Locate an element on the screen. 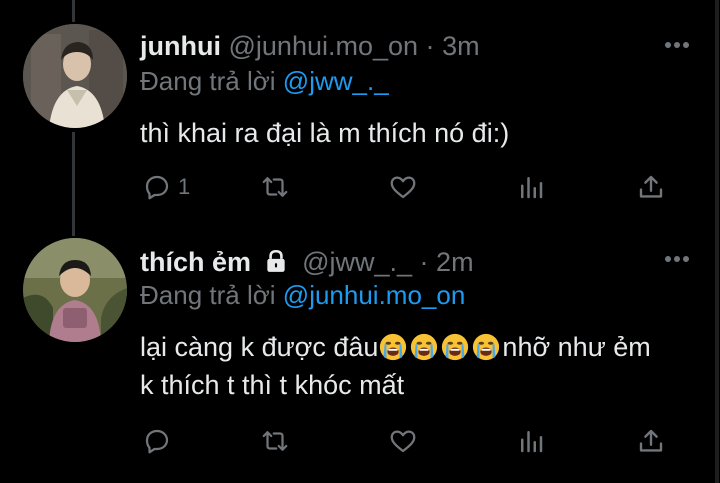  tweet-header: thích ẻm @jww_._ · 2m is located at coordinates (307, 262).